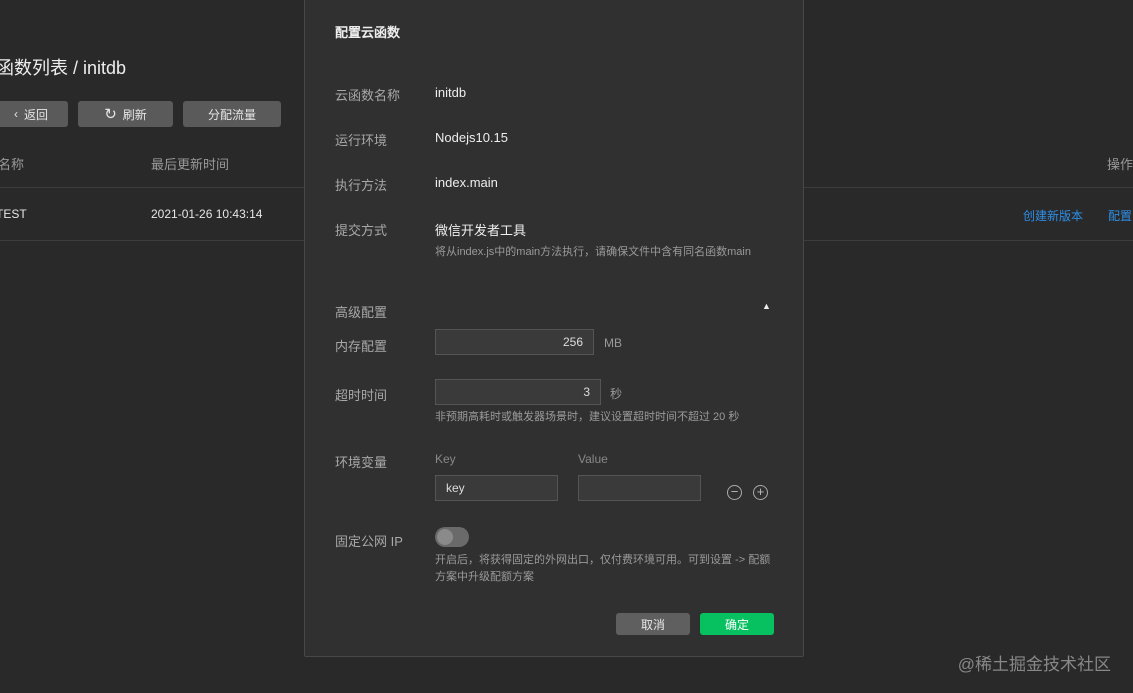 Image resolution: width=1133 pixels, height=693 pixels. What do you see at coordinates (613, 343) in the screenshot?
I see `memory-unit: MB` at bounding box center [613, 343].